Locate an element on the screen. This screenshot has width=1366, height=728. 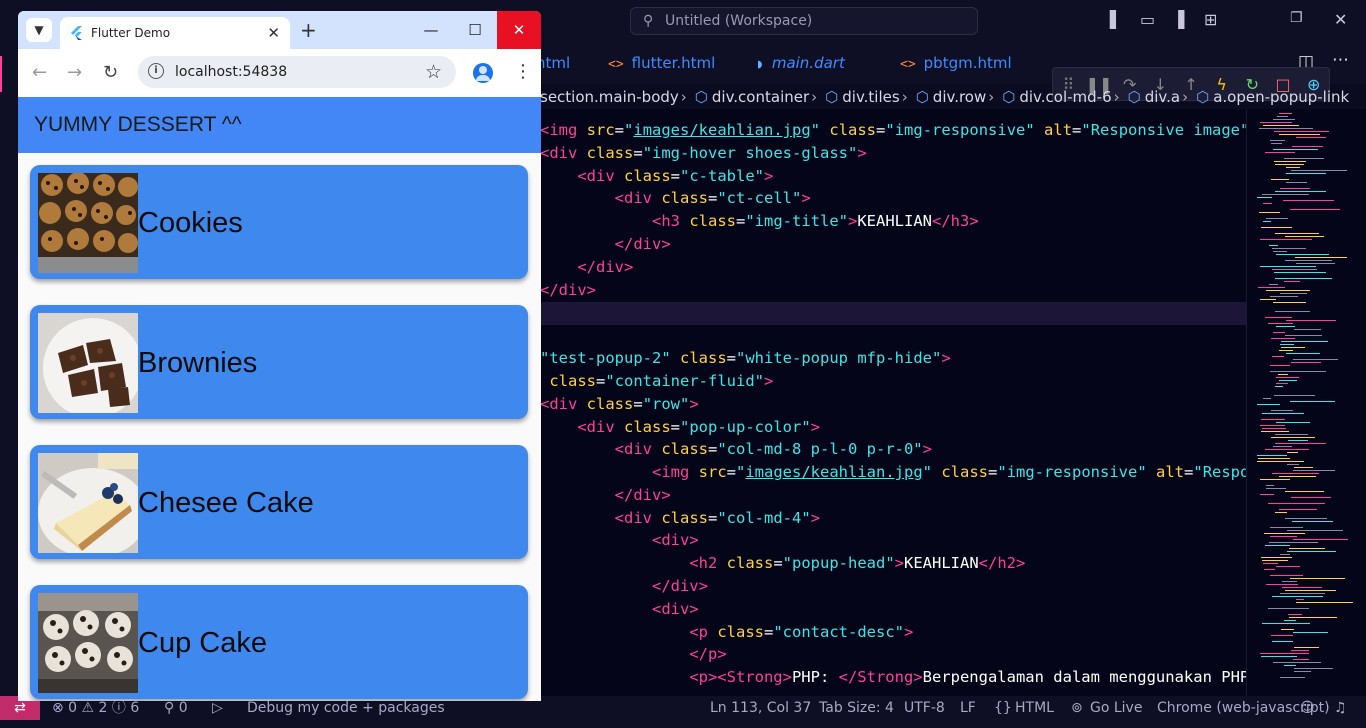
restore-window-icon: ❐ is located at coordinates (1296, 18).